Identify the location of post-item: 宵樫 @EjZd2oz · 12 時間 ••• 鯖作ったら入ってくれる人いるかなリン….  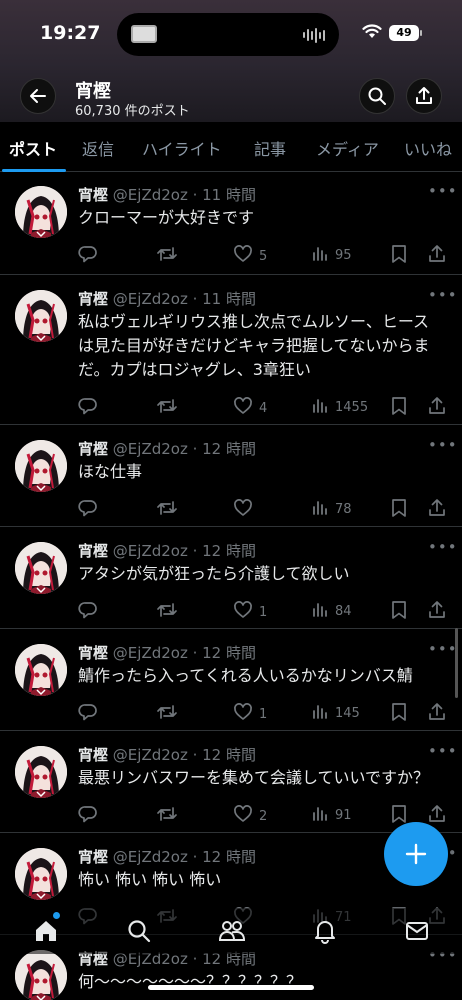
(231, 680).